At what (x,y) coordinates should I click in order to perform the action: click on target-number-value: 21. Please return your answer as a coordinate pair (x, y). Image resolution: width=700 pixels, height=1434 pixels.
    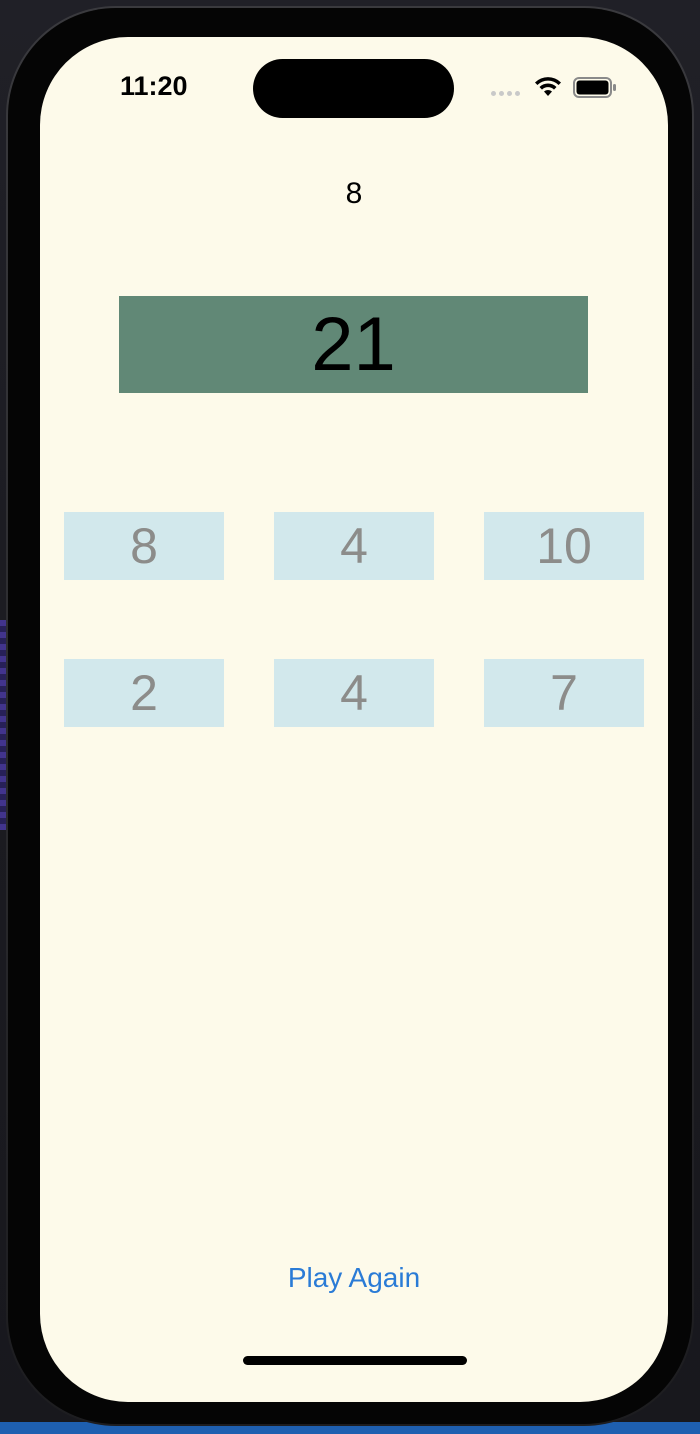
    Looking at the image, I should click on (353, 344).